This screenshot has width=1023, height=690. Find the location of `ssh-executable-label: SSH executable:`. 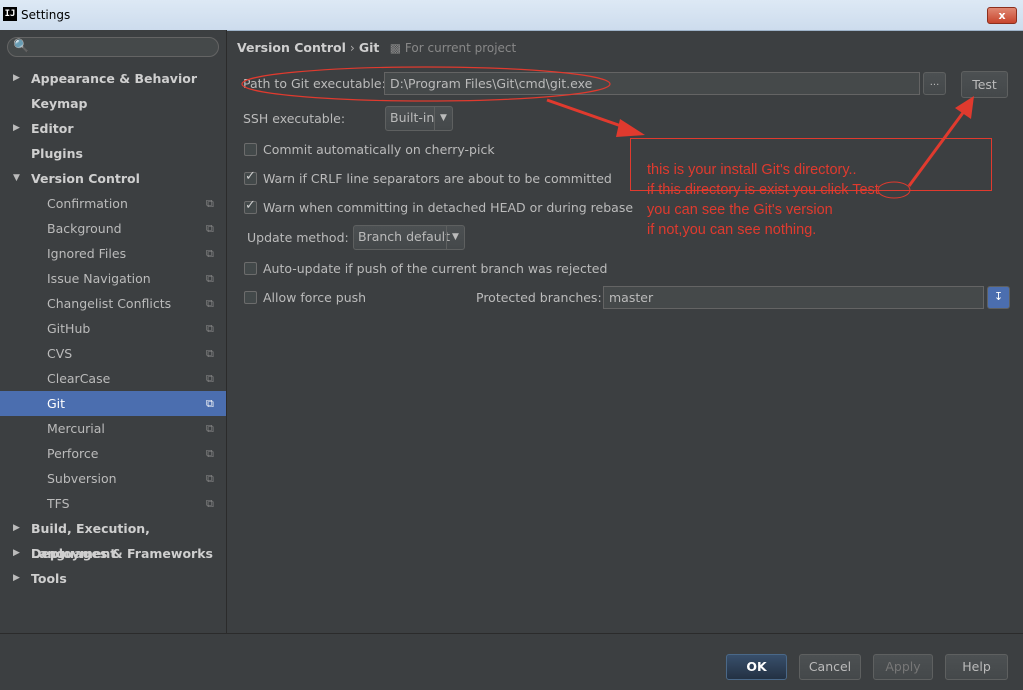

ssh-executable-label: SSH executable: is located at coordinates (294, 118).